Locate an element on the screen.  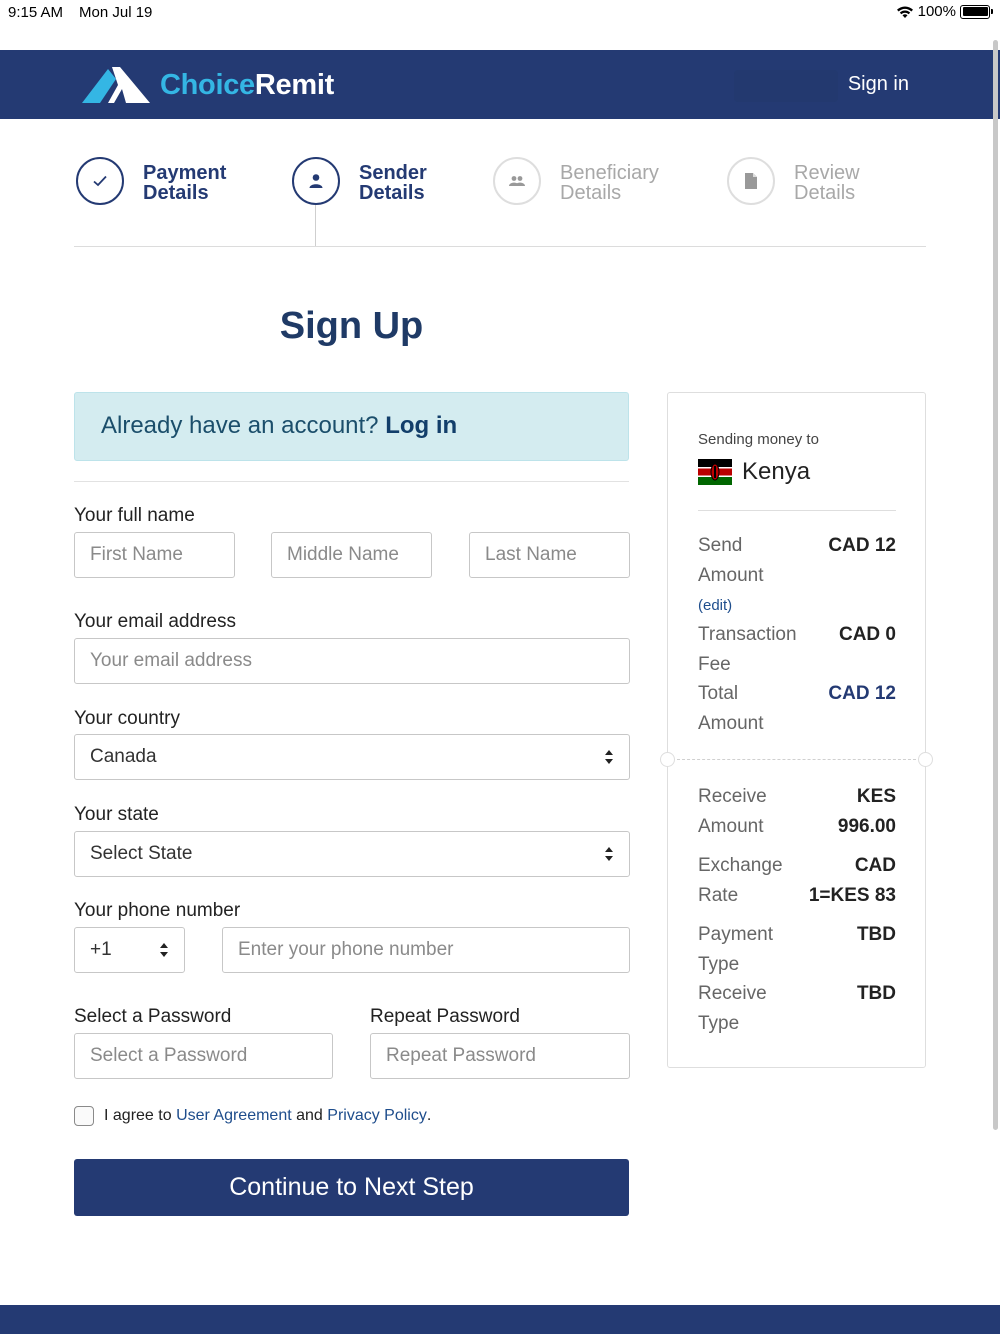
users-icon is located at coordinates (517, 181).